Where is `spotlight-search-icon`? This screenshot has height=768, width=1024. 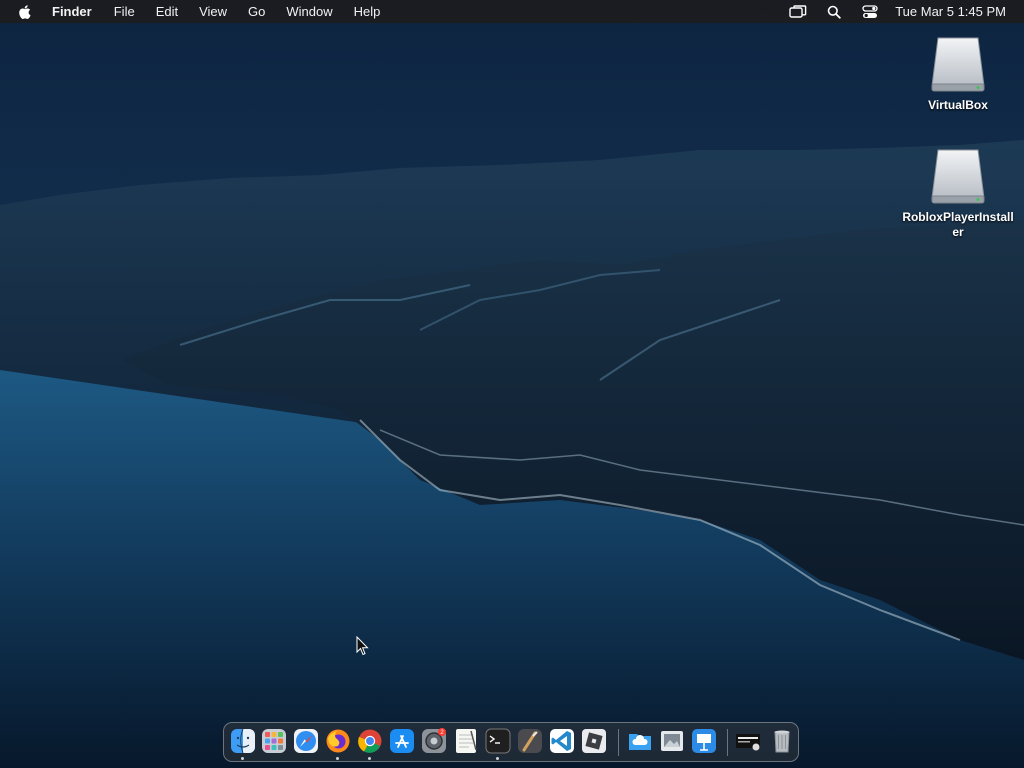 spotlight-search-icon is located at coordinates (834, 12).